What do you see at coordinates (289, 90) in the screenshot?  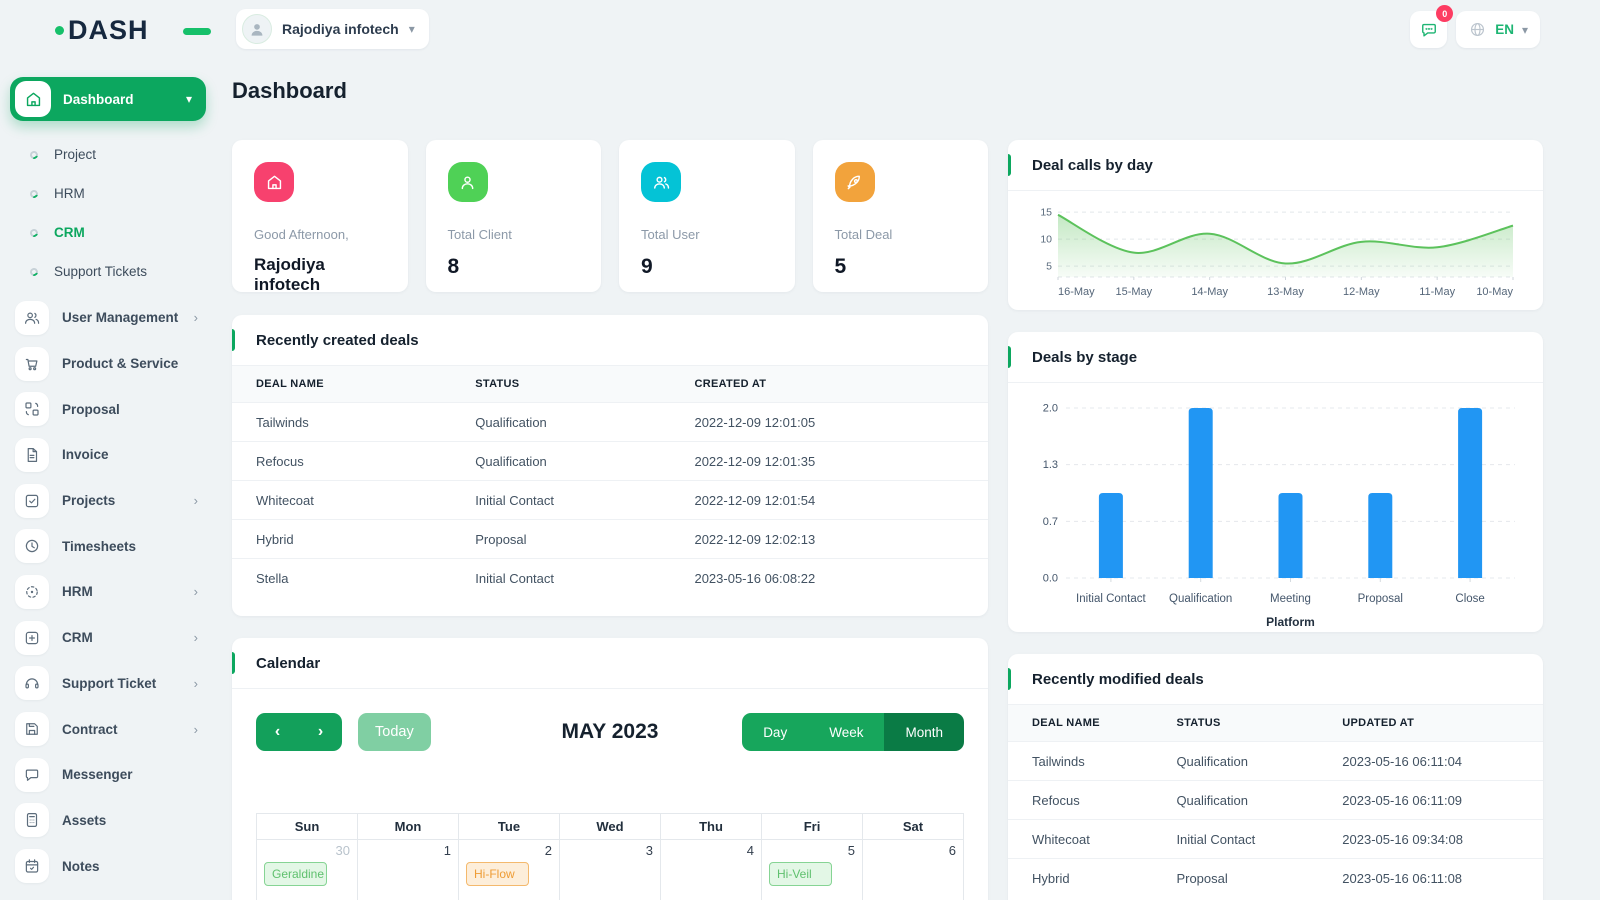 I see `page-title: Dashboard` at bounding box center [289, 90].